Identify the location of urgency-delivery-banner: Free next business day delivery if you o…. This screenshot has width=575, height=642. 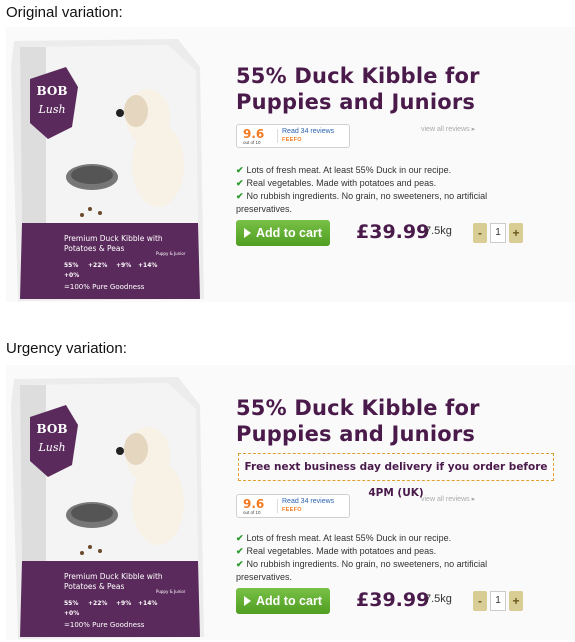
(396, 476).